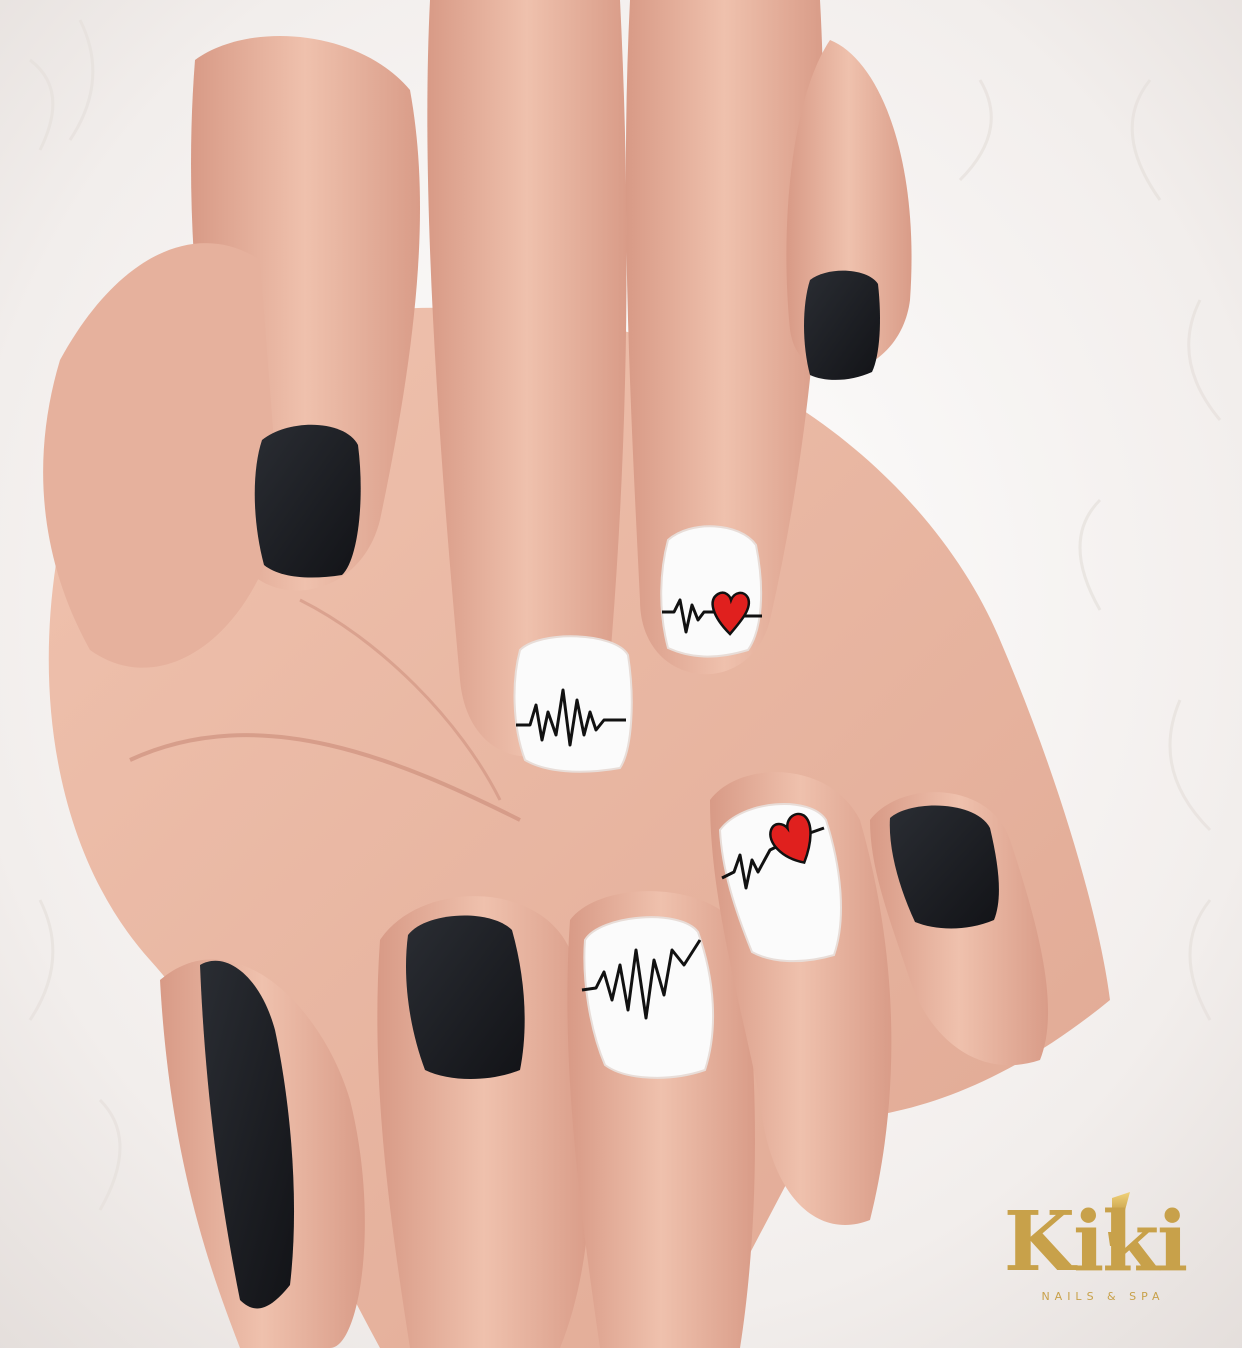 Image resolution: width=1242 pixels, height=1348 pixels. Describe the element at coordinates (1103, 1296) in the screenshot. I see `logo-tagline: NAILS & SPA` at that location.